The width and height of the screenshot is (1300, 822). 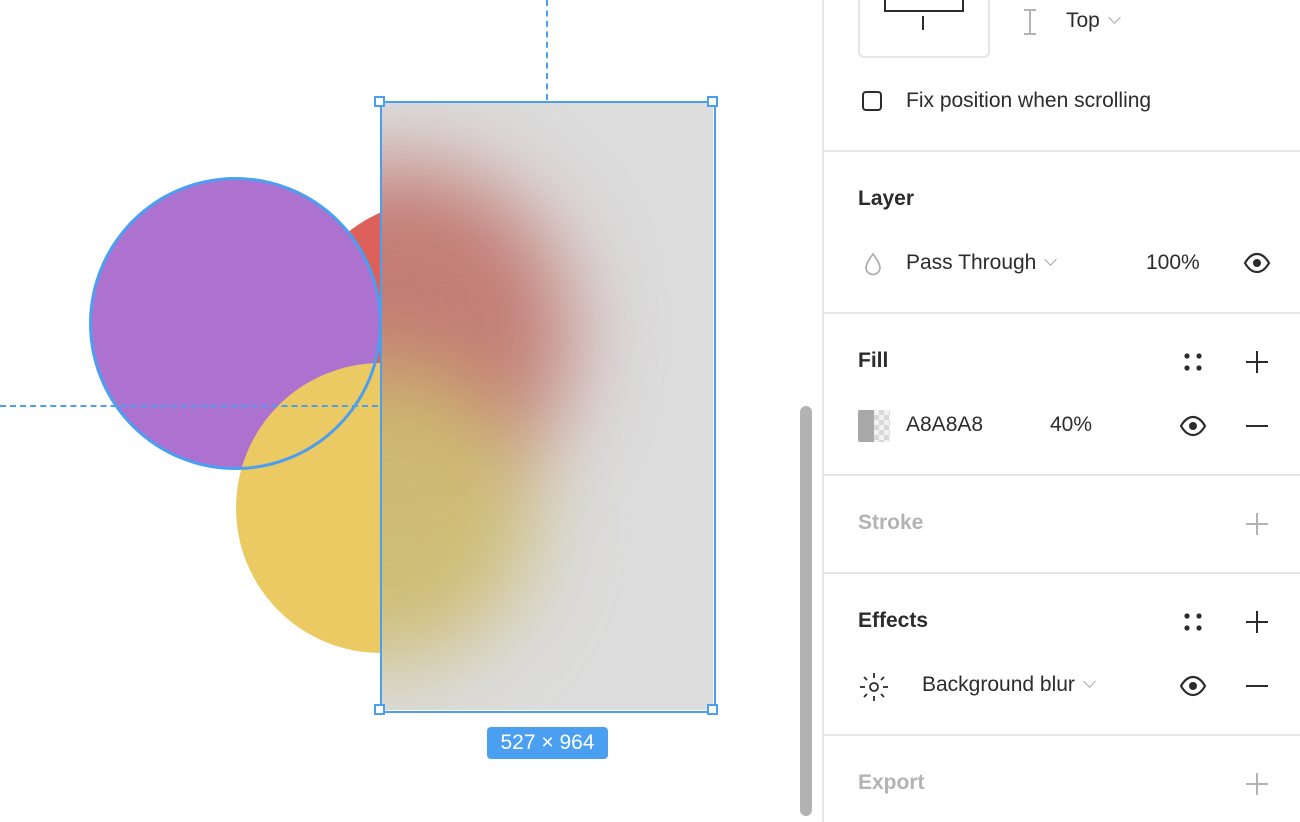 I want to click on swatch-transparency-half, so click(x=882, y=426).